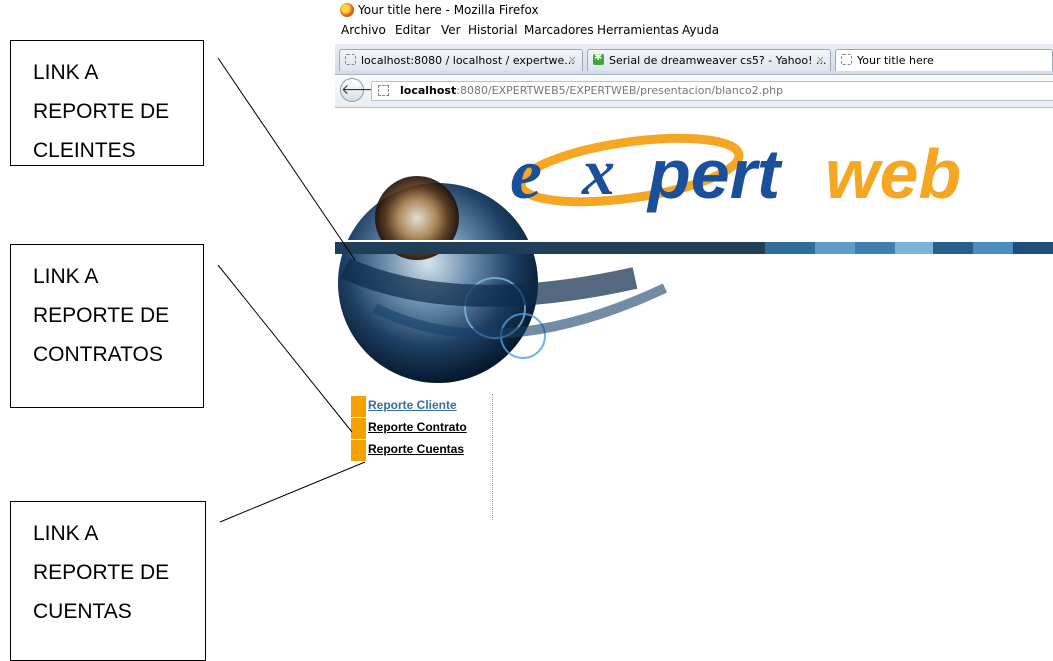  I want to click on tab-active: Your title here, so click(944, 60).